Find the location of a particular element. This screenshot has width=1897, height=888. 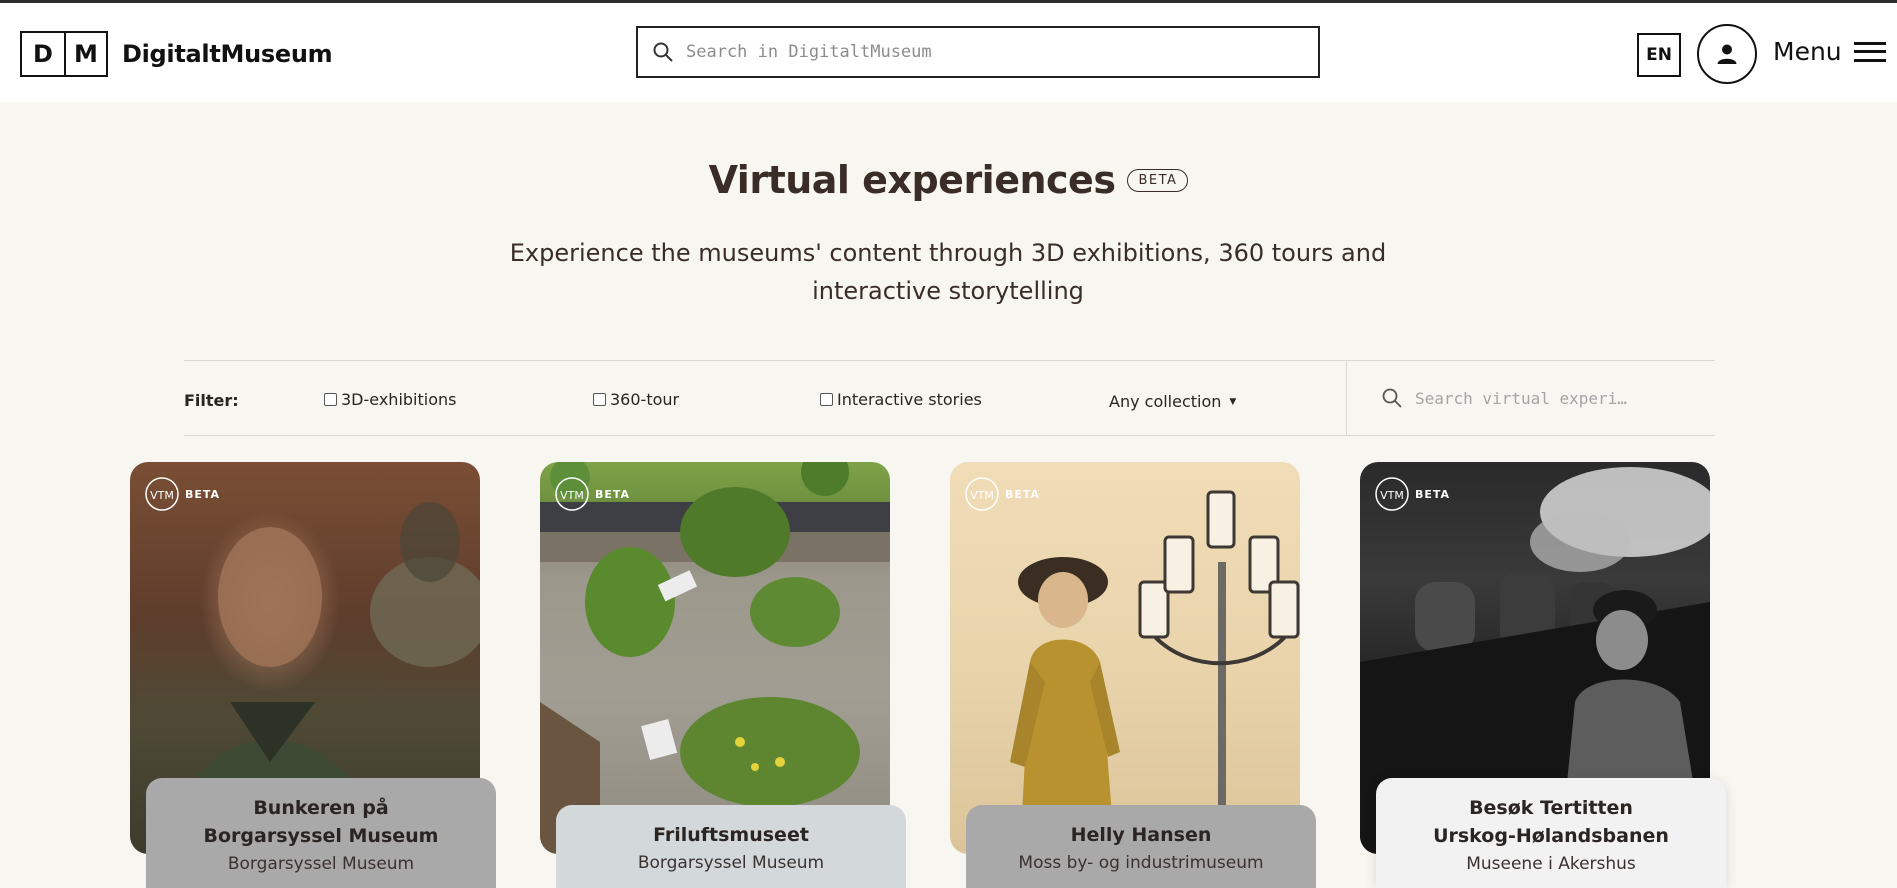

virtual-search-input is located at coordinates (1545, 398).